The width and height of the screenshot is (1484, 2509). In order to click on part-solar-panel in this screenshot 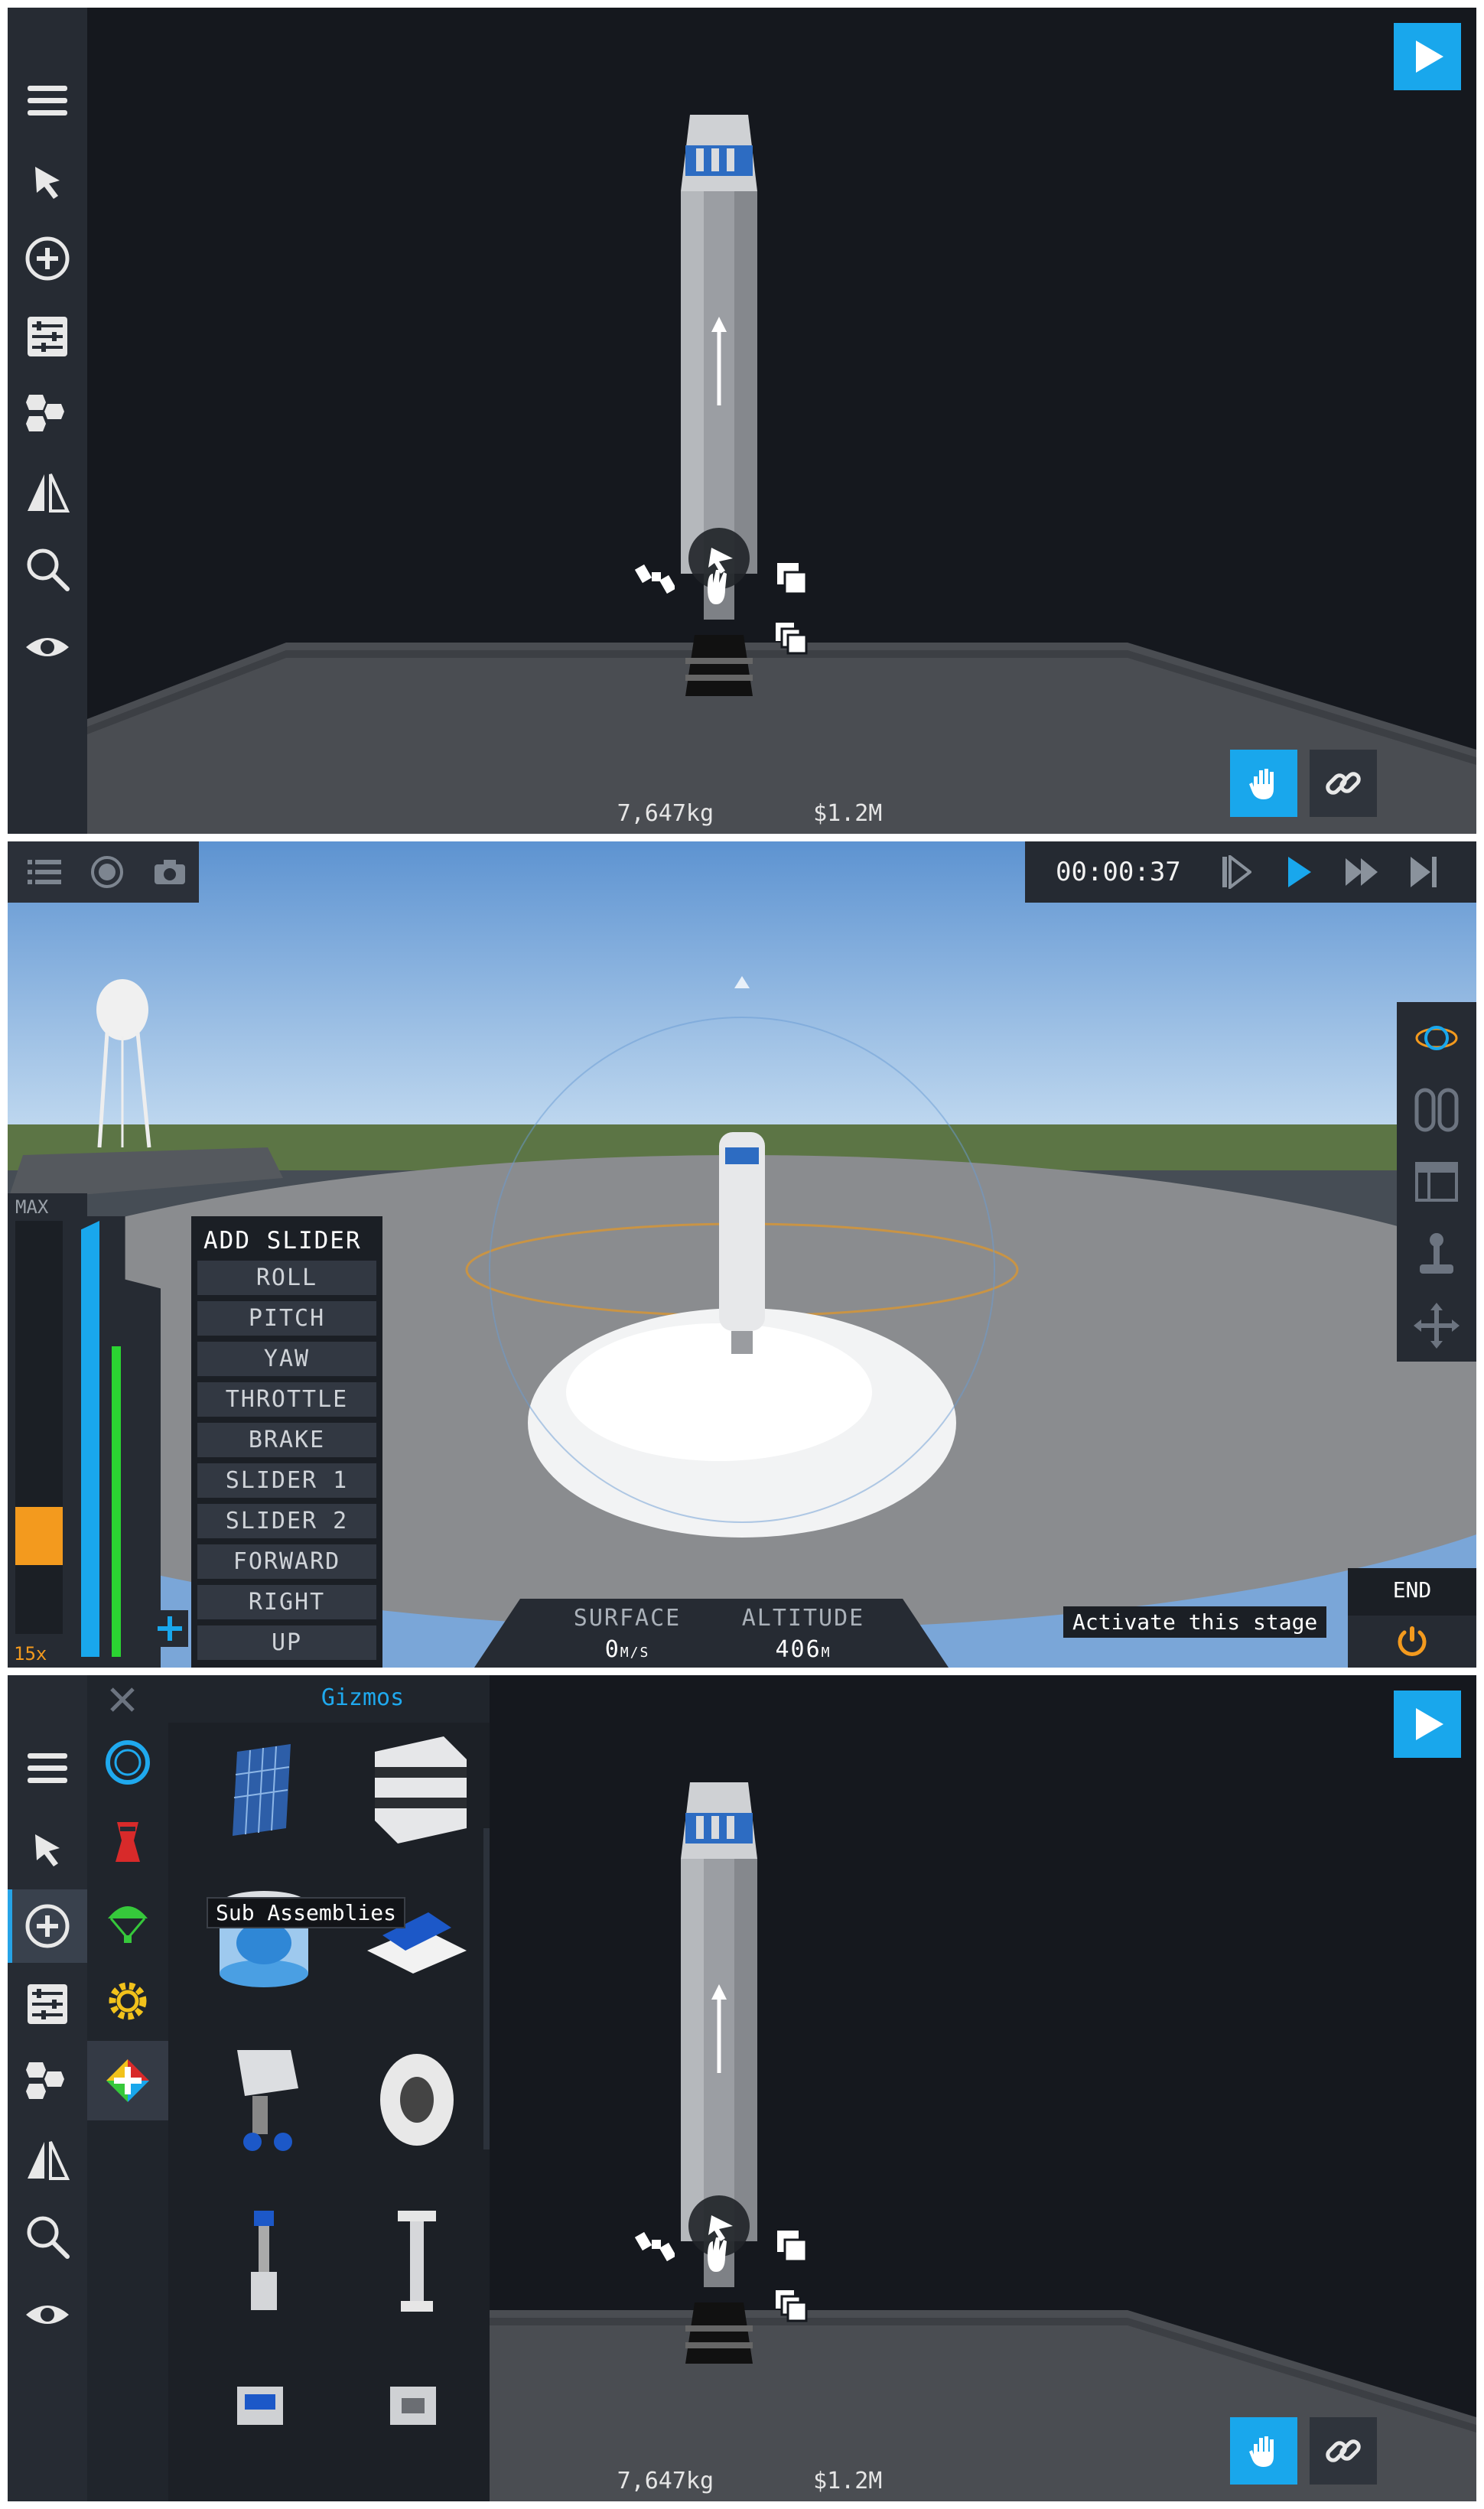, I will do `click(264, 1793)`.